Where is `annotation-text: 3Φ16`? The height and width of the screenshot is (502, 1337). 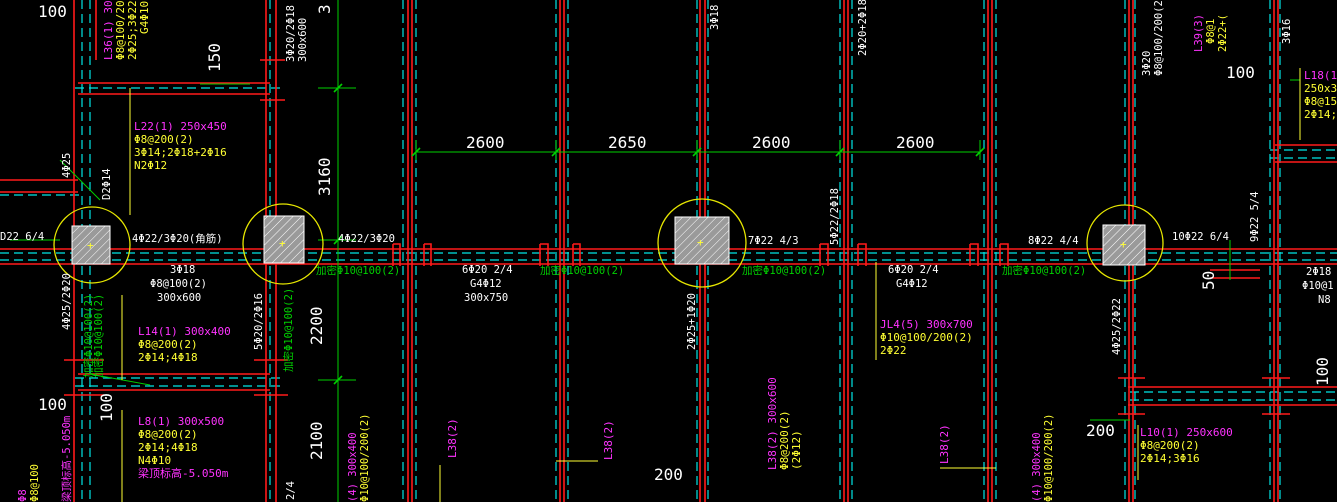 annotation-text: 3Φ16 is located at coordinates (1287, 31).